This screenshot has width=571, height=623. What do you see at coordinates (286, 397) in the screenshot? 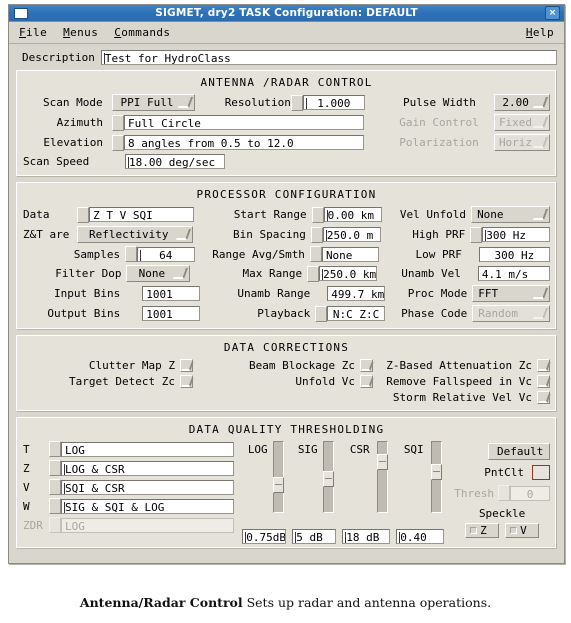
I see `storm-relative-vel-vc-toggle: Storm Relative Vel Vc` at bounding box center [286, 397].